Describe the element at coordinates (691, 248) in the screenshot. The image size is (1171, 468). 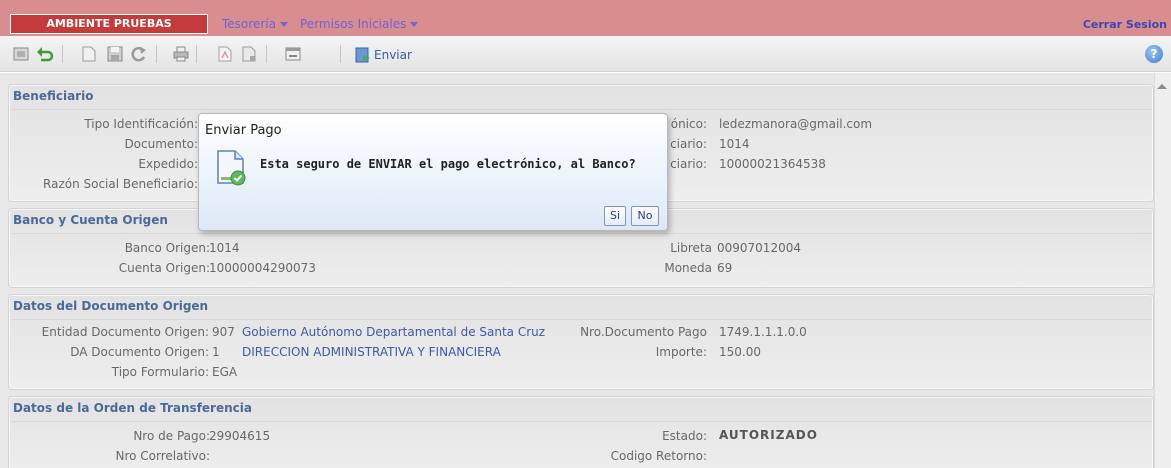
I see `field-label: Libreta` at that location.